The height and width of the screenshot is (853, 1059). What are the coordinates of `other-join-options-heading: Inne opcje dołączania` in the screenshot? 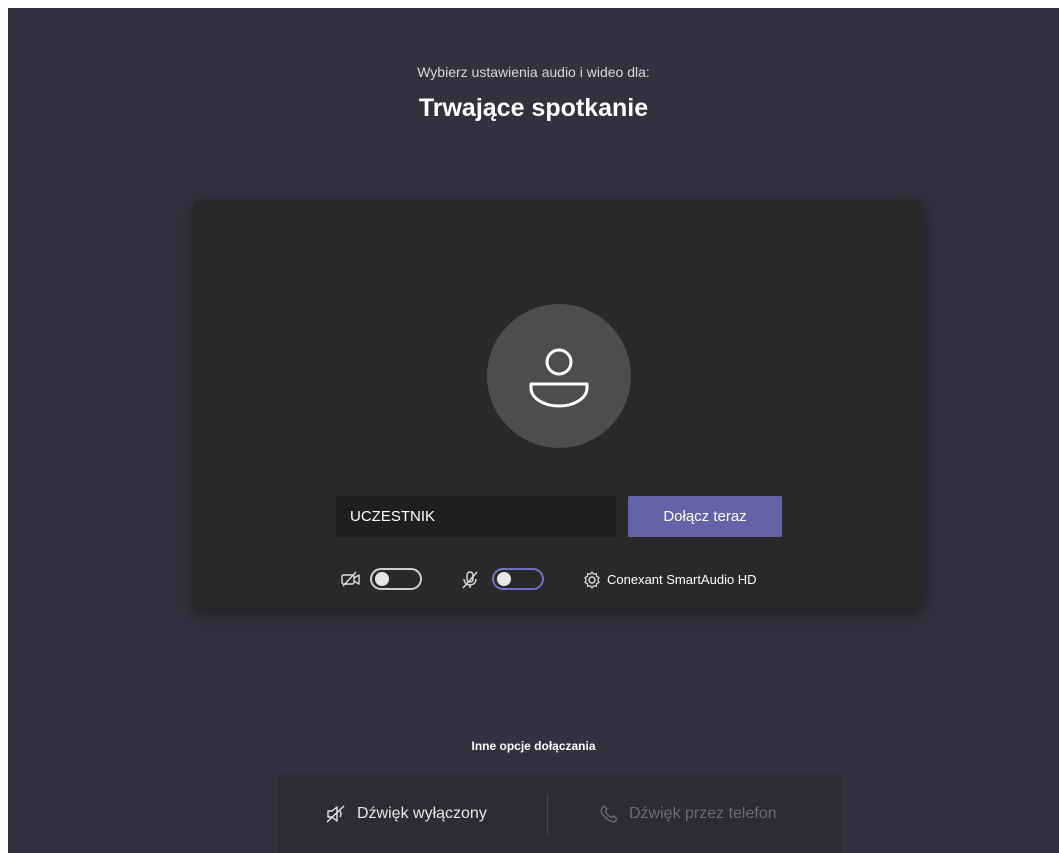 It's located at (533, 746).